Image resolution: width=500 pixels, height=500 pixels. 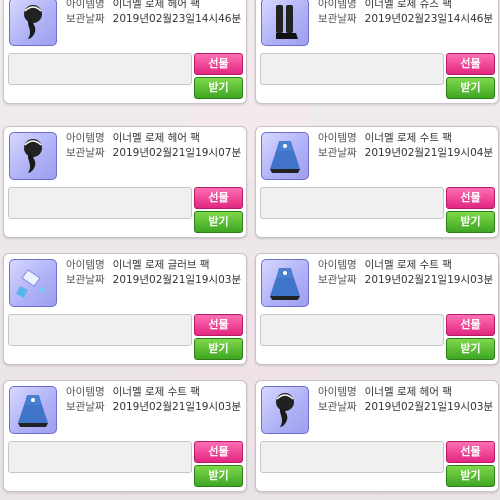 What do you see at coordinates (153, 273) in the screenshot?
I see `item-info: 아이템명 이너멜 로제 글러브 팩 보관날짜 2019년02월21일19시03분` at bounding box center [153, 273].